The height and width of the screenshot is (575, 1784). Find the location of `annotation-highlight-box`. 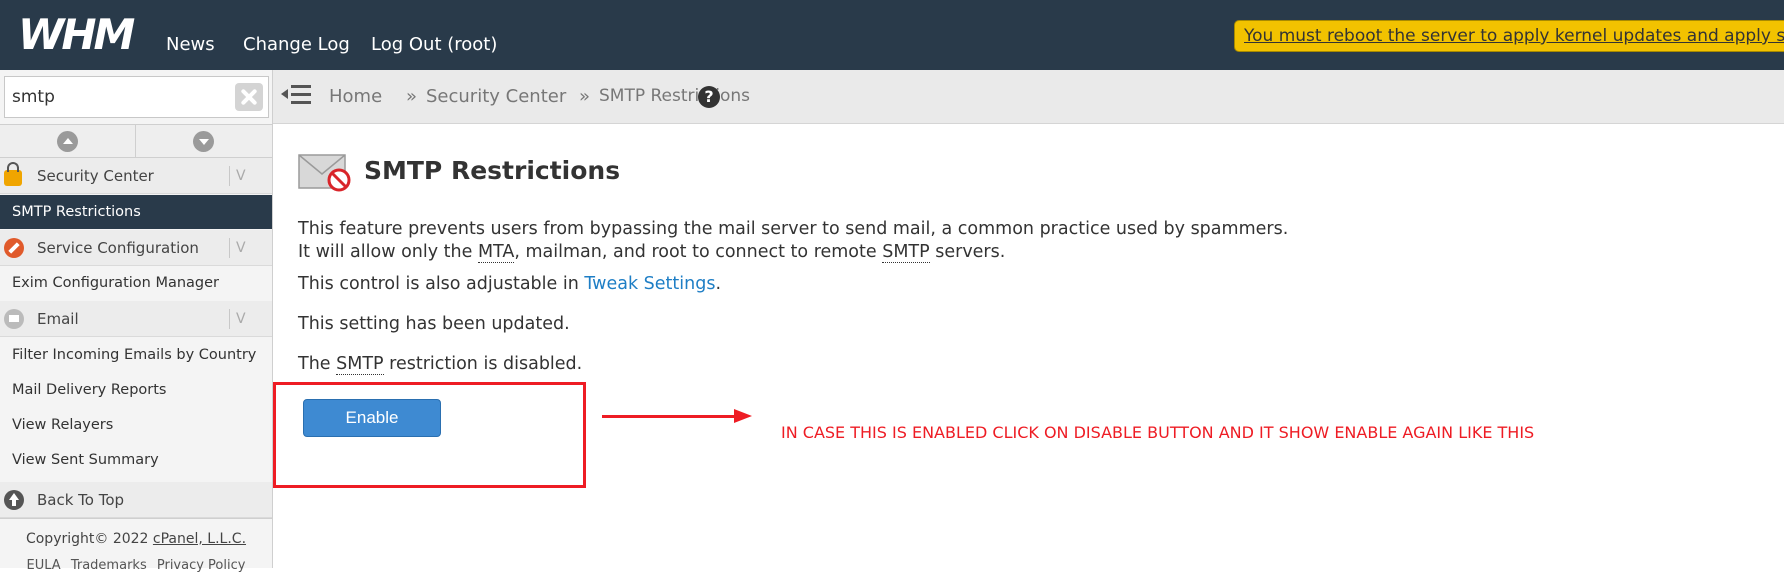

annotation-highlight-box is located at coordinates (429, 435).